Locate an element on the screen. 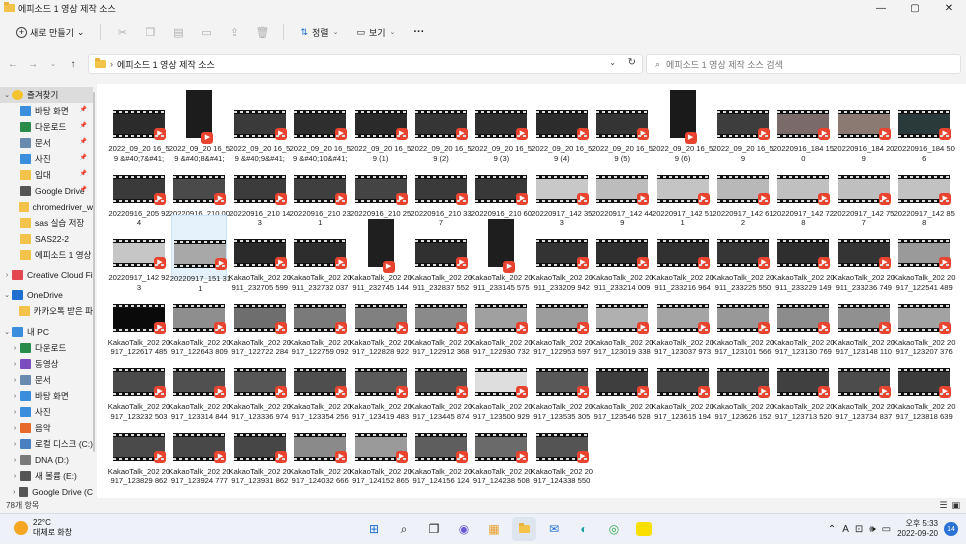 The width and height of the screenshot is (966, 544). tiles-view-icon: ▣ is located at coordinates (955, 505).